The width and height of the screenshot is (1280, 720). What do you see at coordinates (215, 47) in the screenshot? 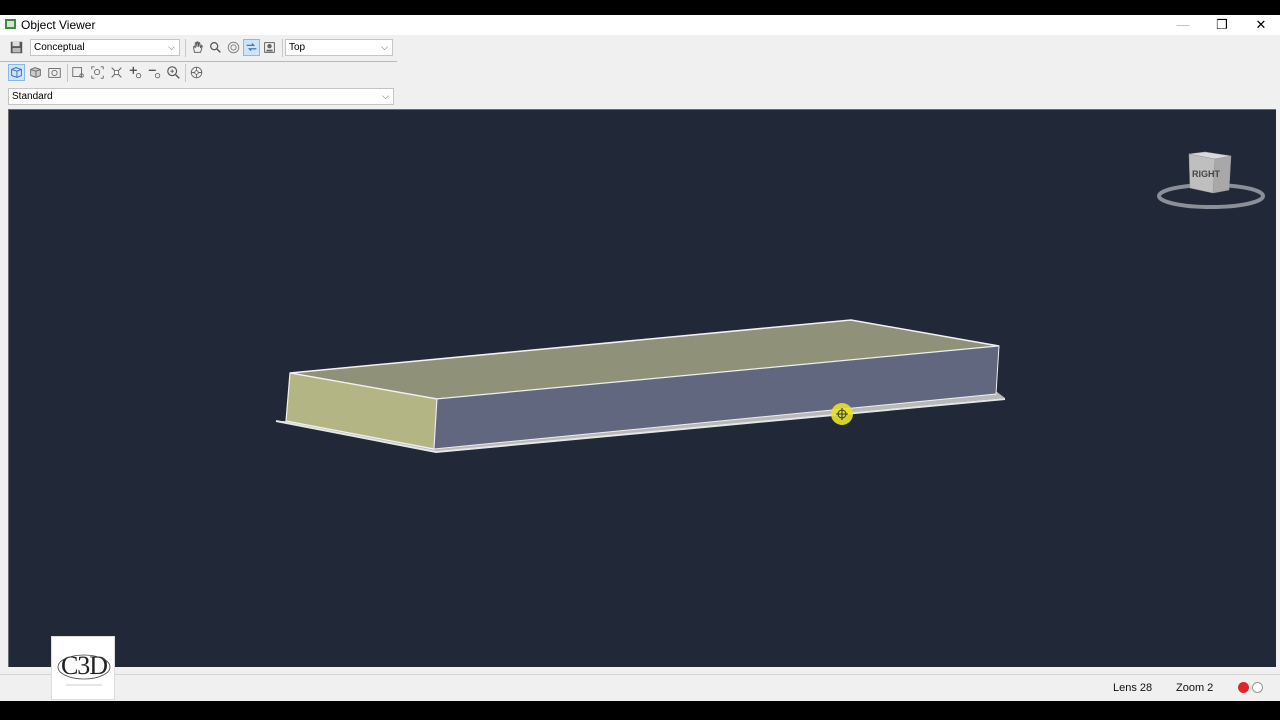
I see `zoom-icon` at bounding box center [215, 47].